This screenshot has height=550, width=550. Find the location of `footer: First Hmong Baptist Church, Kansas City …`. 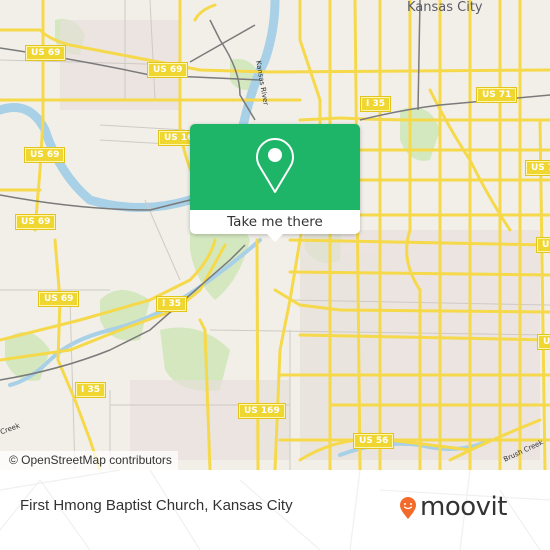

footer: First Hmong Baptist Church, Kansas City … is located at coordinates (275, 510).